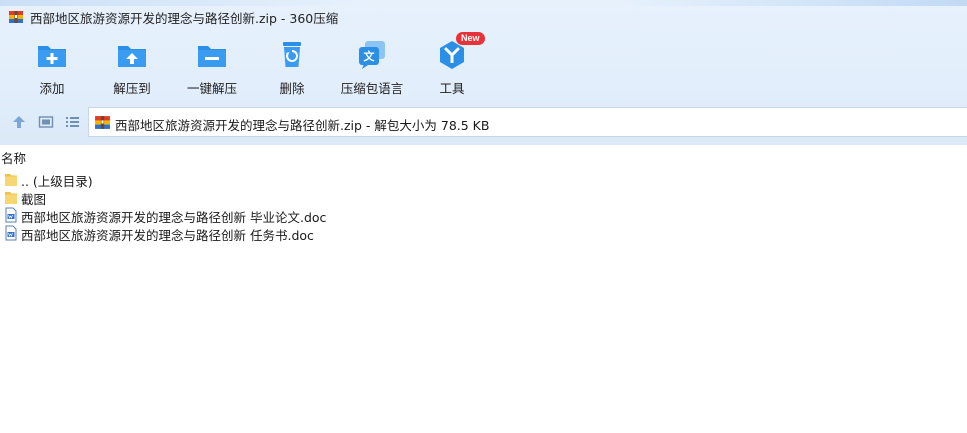  Describe the element at coordinates (46, 122) in the screenshot. I see `thumbnail-view-icon` at that location.